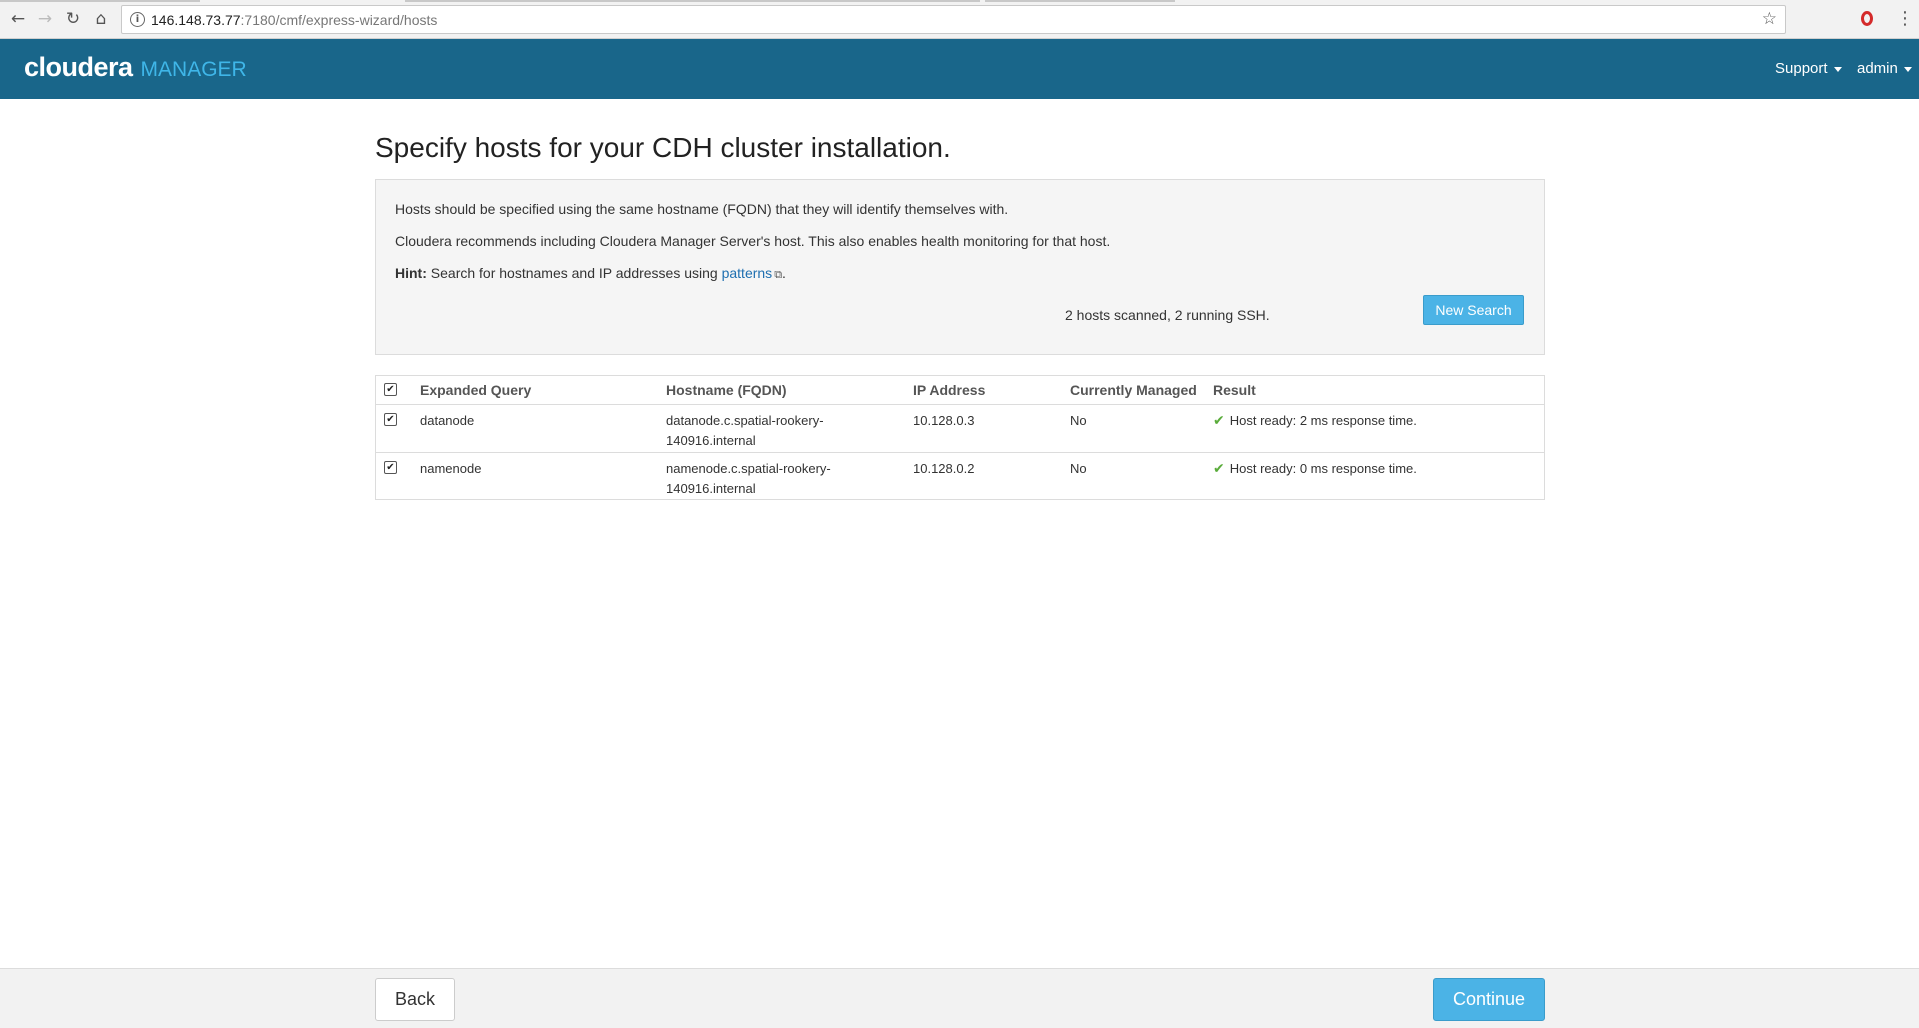 Image resolution: width=1919 pixels, height=1028 pixels. Describe the element at coordinates (949, 390) in the screenshot. I see `column-header-ip-address: IP Address` at that location.